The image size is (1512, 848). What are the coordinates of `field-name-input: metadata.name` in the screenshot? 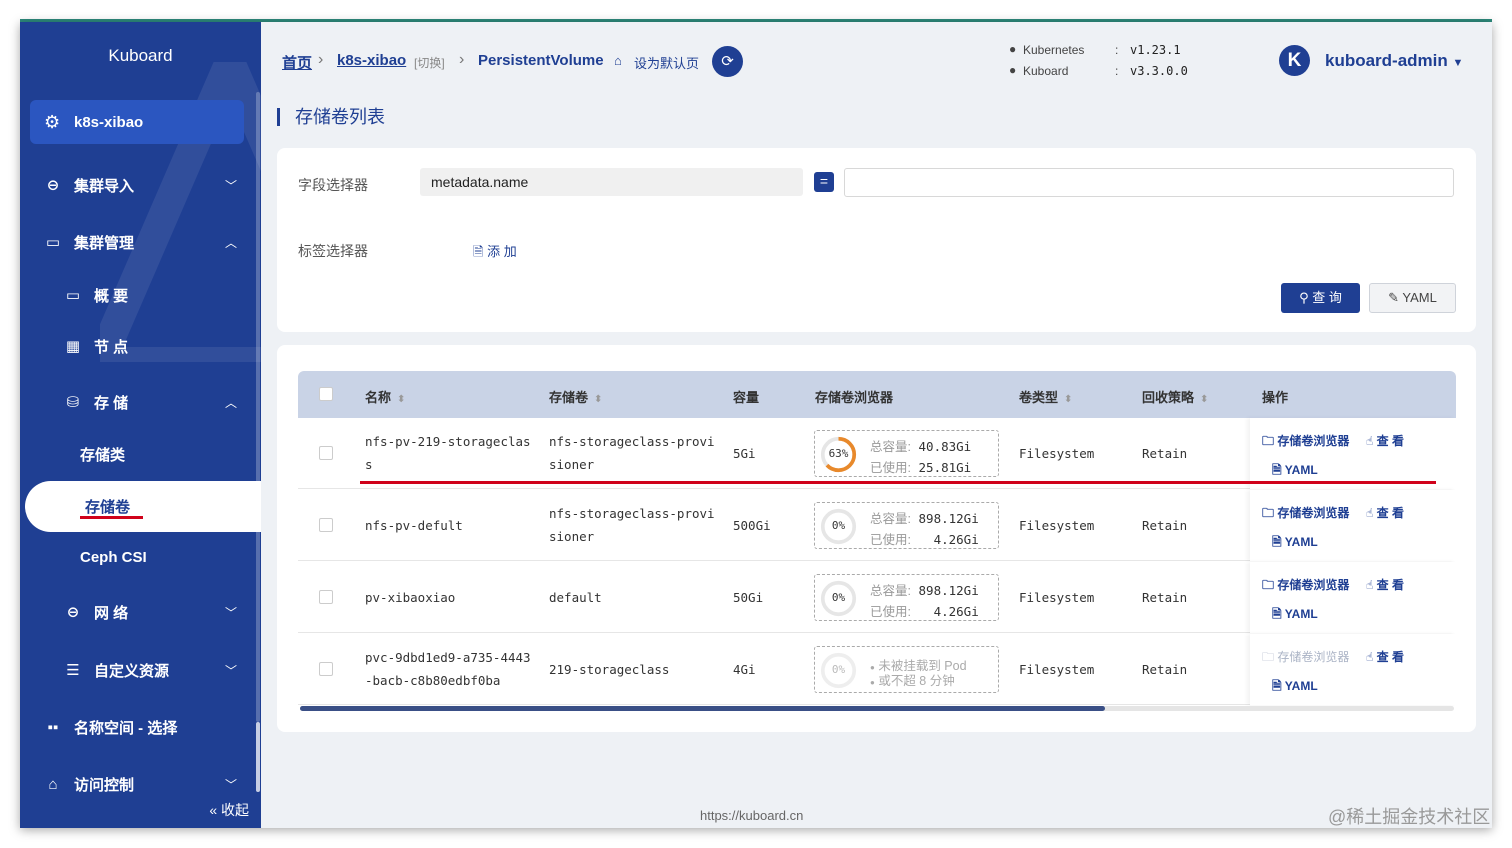 It's located at (611, 182).